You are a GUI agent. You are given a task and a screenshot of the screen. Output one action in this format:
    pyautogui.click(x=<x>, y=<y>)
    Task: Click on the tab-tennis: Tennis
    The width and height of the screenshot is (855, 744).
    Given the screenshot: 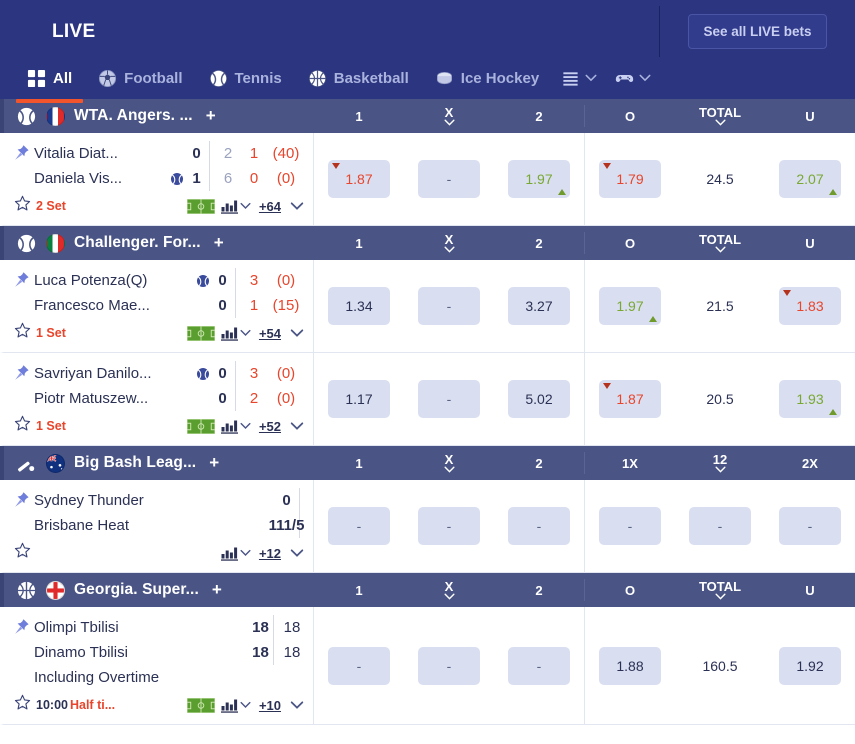 What is the action you would take?
    pyautogui.click(x=245, y=78)
    